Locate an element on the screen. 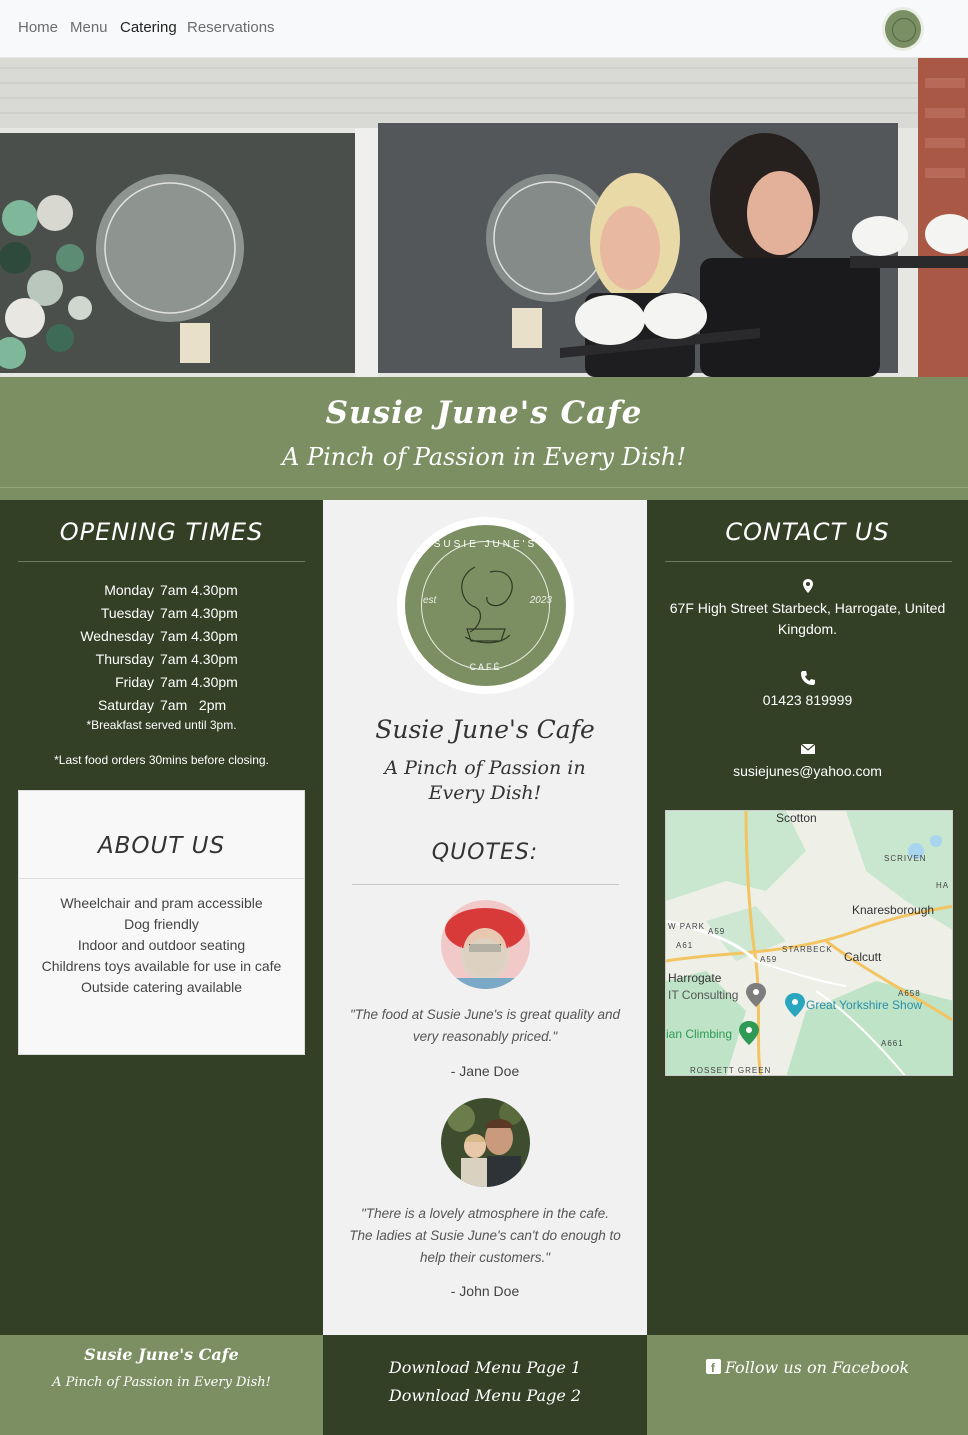  banner-divider is located at coordinates (484, 487).